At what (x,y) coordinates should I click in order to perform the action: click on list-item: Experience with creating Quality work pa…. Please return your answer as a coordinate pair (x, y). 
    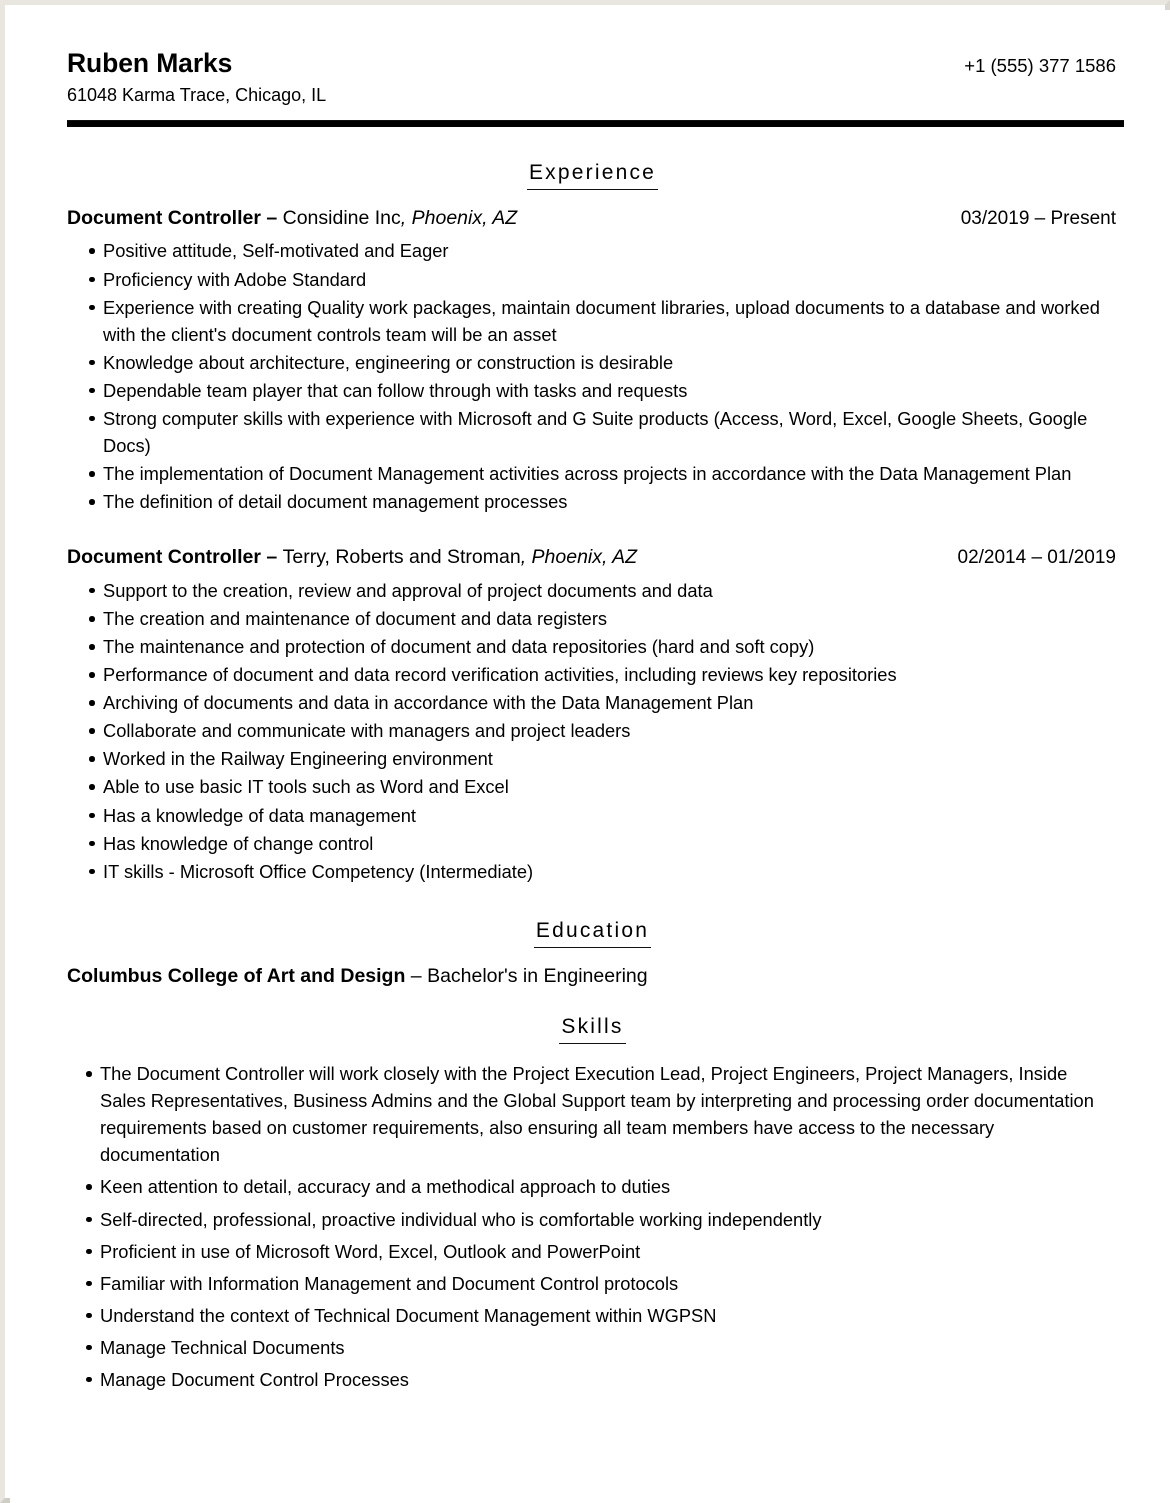
    Looking at the image, I should click on (592, 321).